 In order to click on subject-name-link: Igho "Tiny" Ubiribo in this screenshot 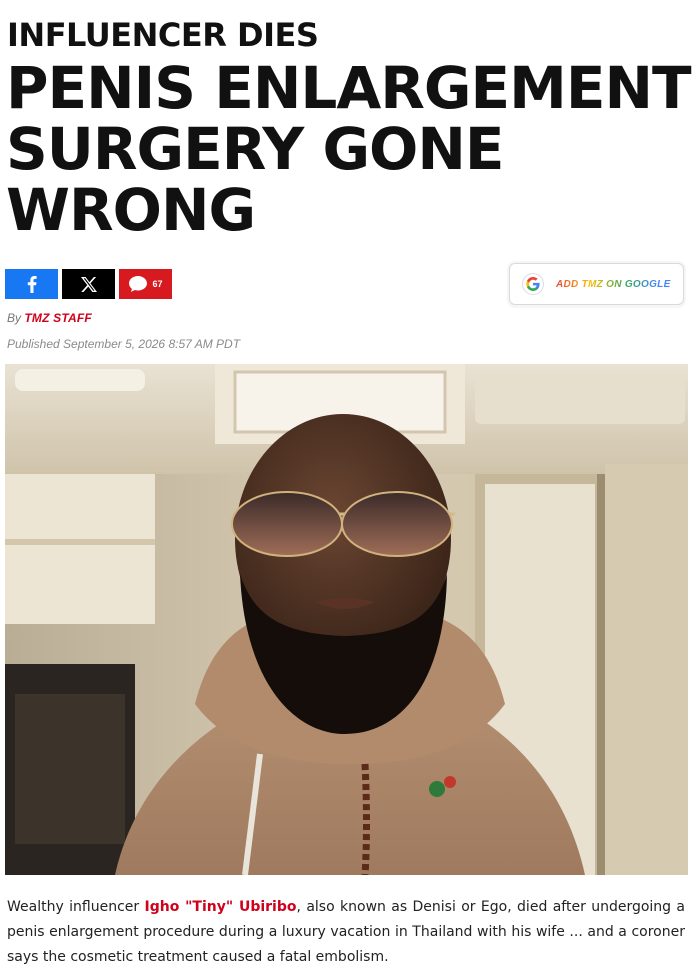, I will do `click(221, 907)`.